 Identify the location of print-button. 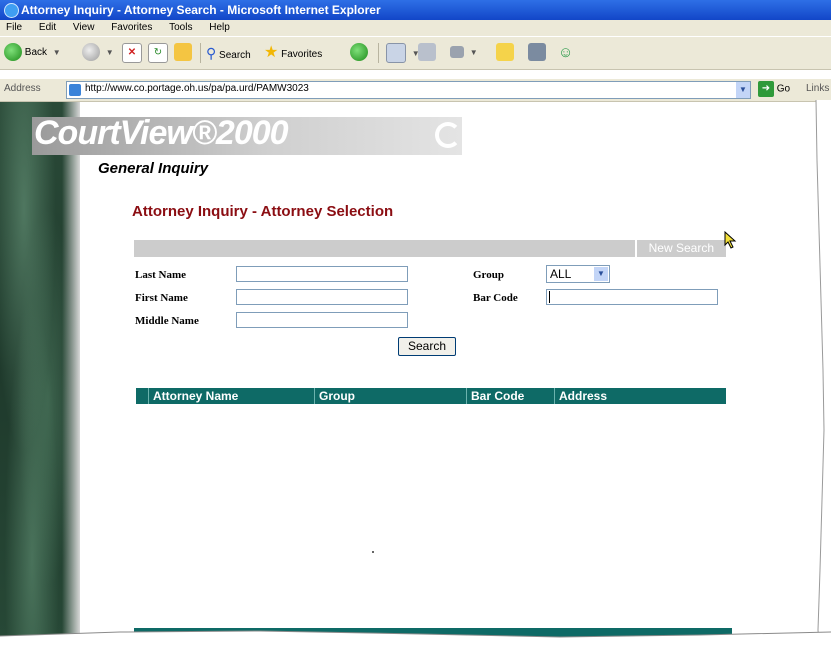
(427, 53).